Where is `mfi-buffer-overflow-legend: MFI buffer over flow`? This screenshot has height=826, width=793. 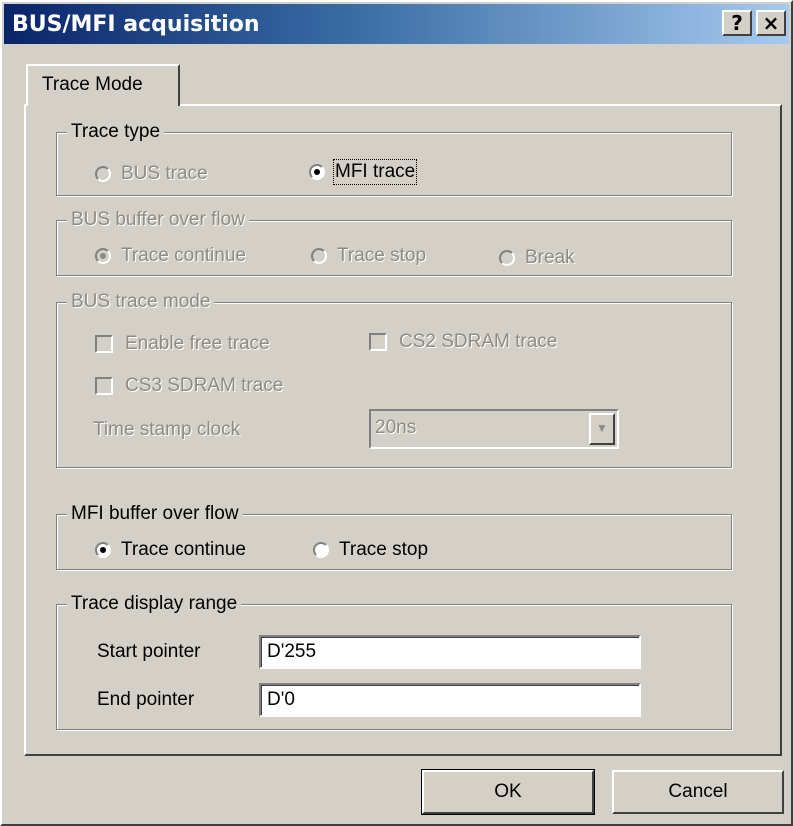 mfi-buffer-overflow-legend: MFI buffer over flow is located at coordinates (155, 514).